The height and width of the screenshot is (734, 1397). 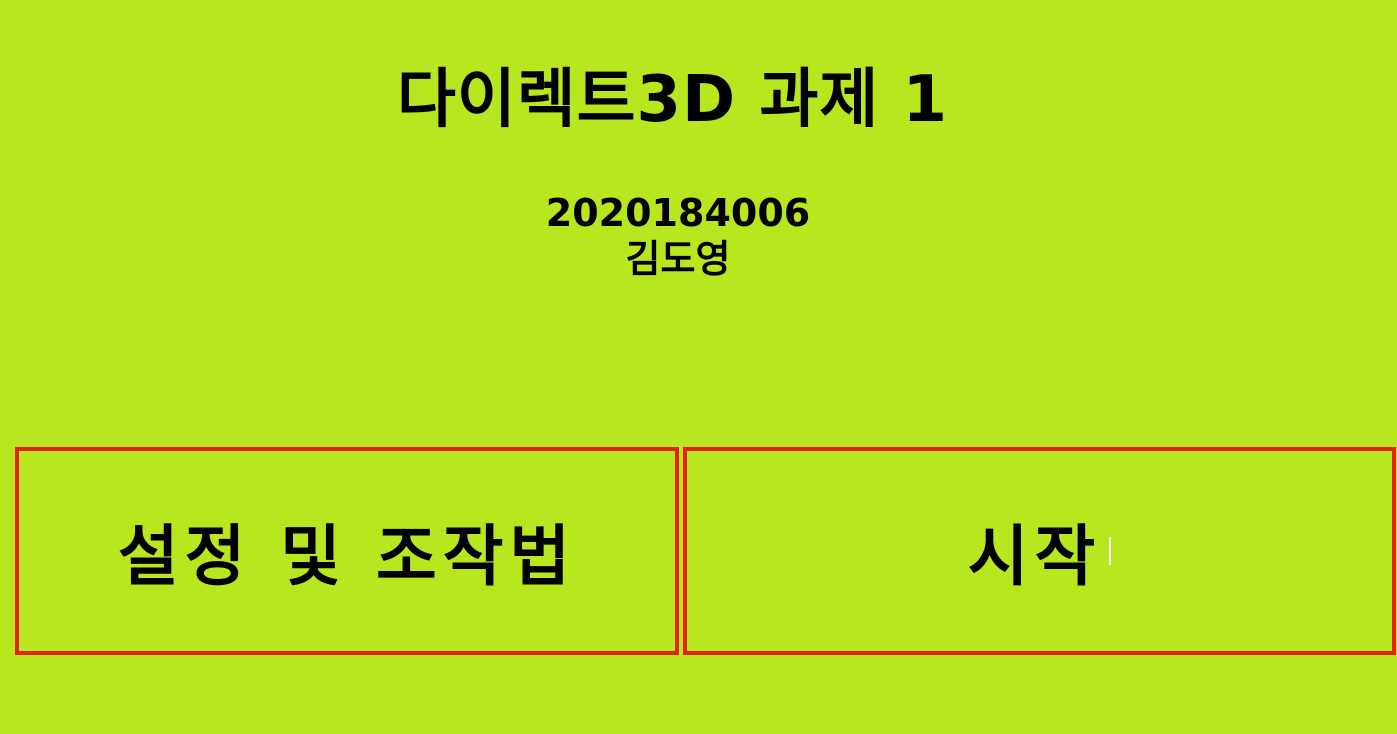 I want to click on game-title: 다이렉트3D 과제 1, so click(x=672, y=100).